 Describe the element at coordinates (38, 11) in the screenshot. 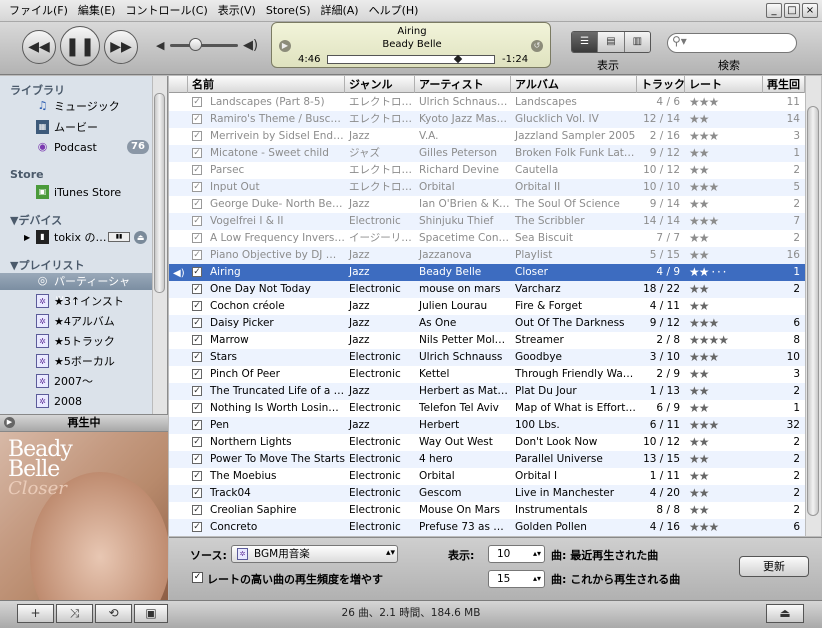

I see `menu-file: ファイル(F)` at that location.